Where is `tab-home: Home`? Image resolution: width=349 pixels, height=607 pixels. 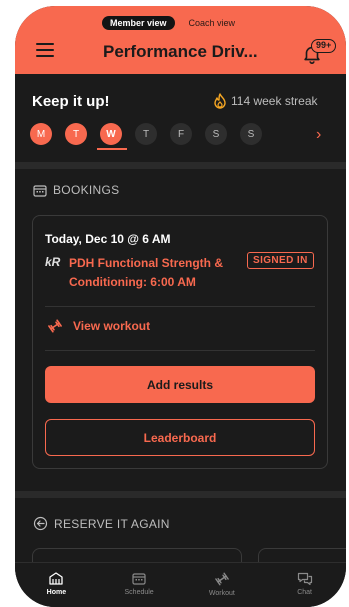 tab-home: Home is located at coordinates (56, 585).